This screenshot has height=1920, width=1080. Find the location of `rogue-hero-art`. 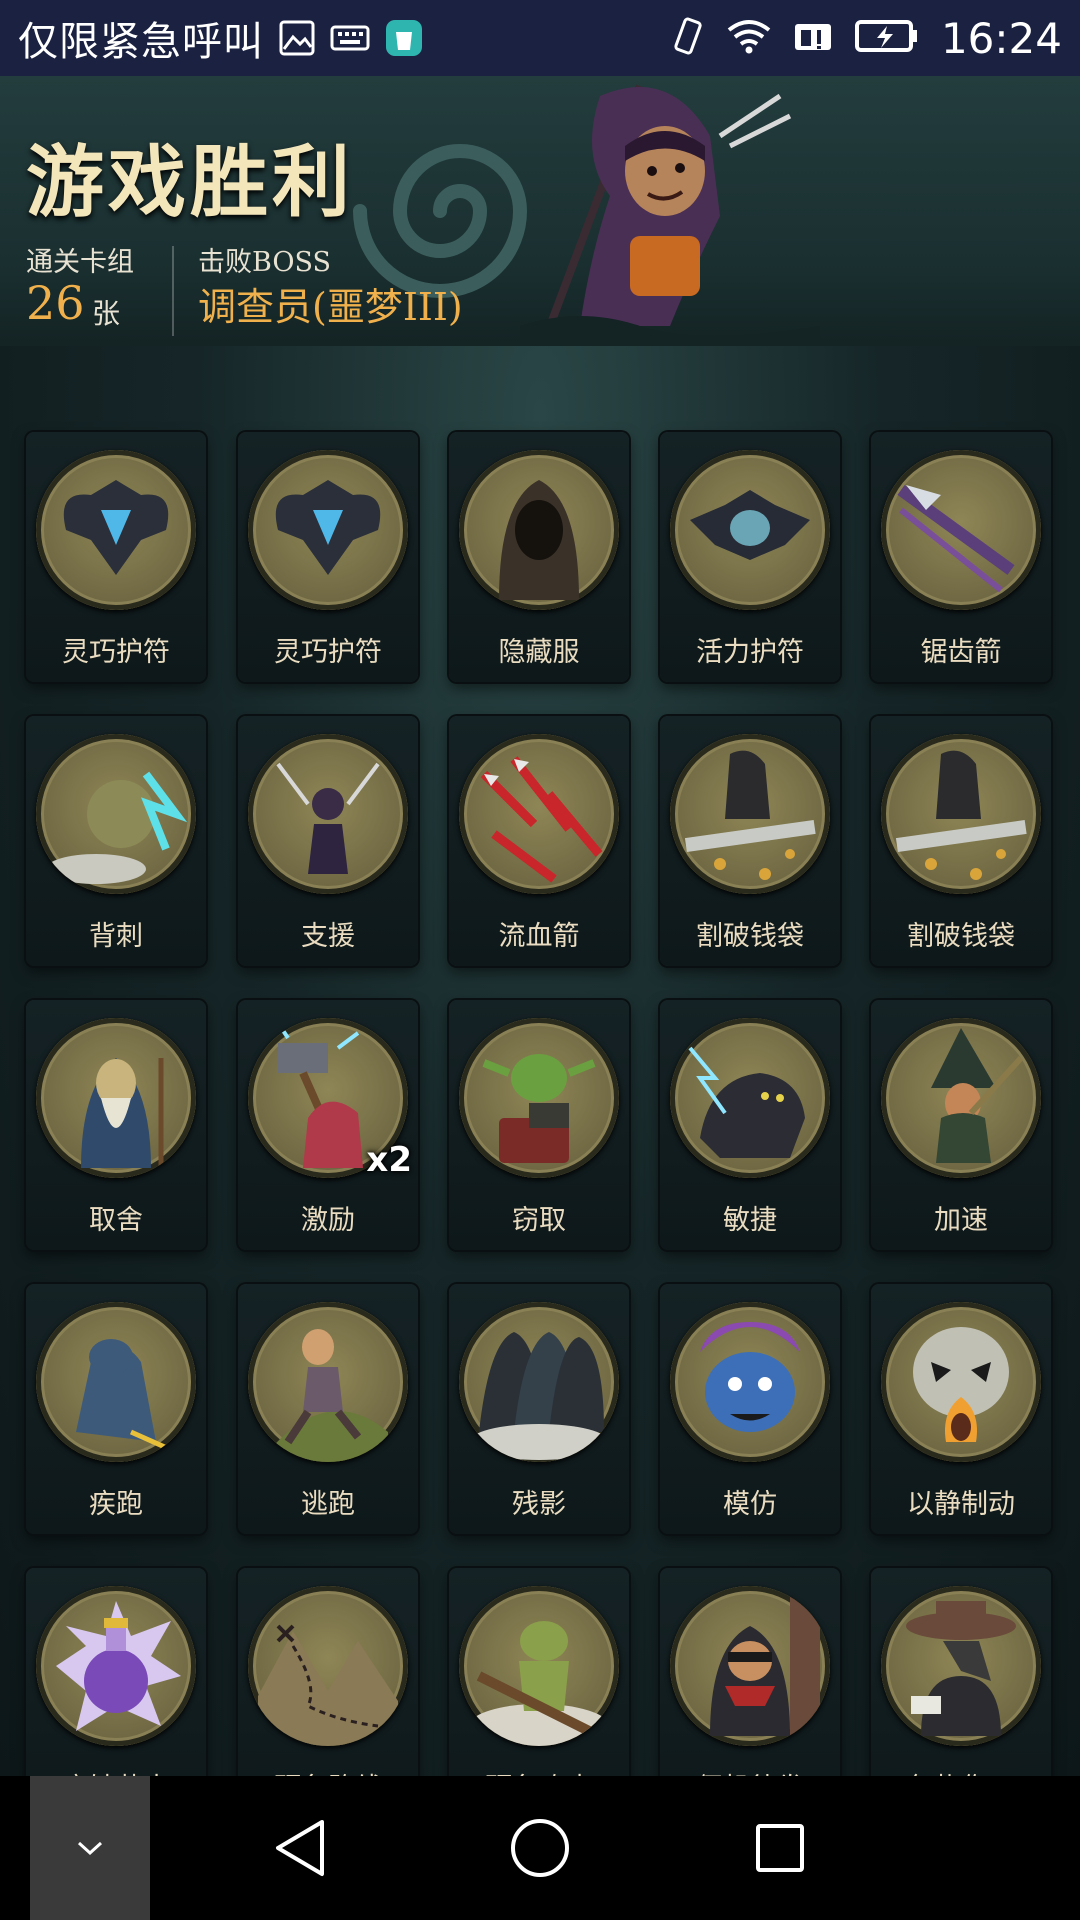

rogue-hero-art is located at coordinates (670, 215).